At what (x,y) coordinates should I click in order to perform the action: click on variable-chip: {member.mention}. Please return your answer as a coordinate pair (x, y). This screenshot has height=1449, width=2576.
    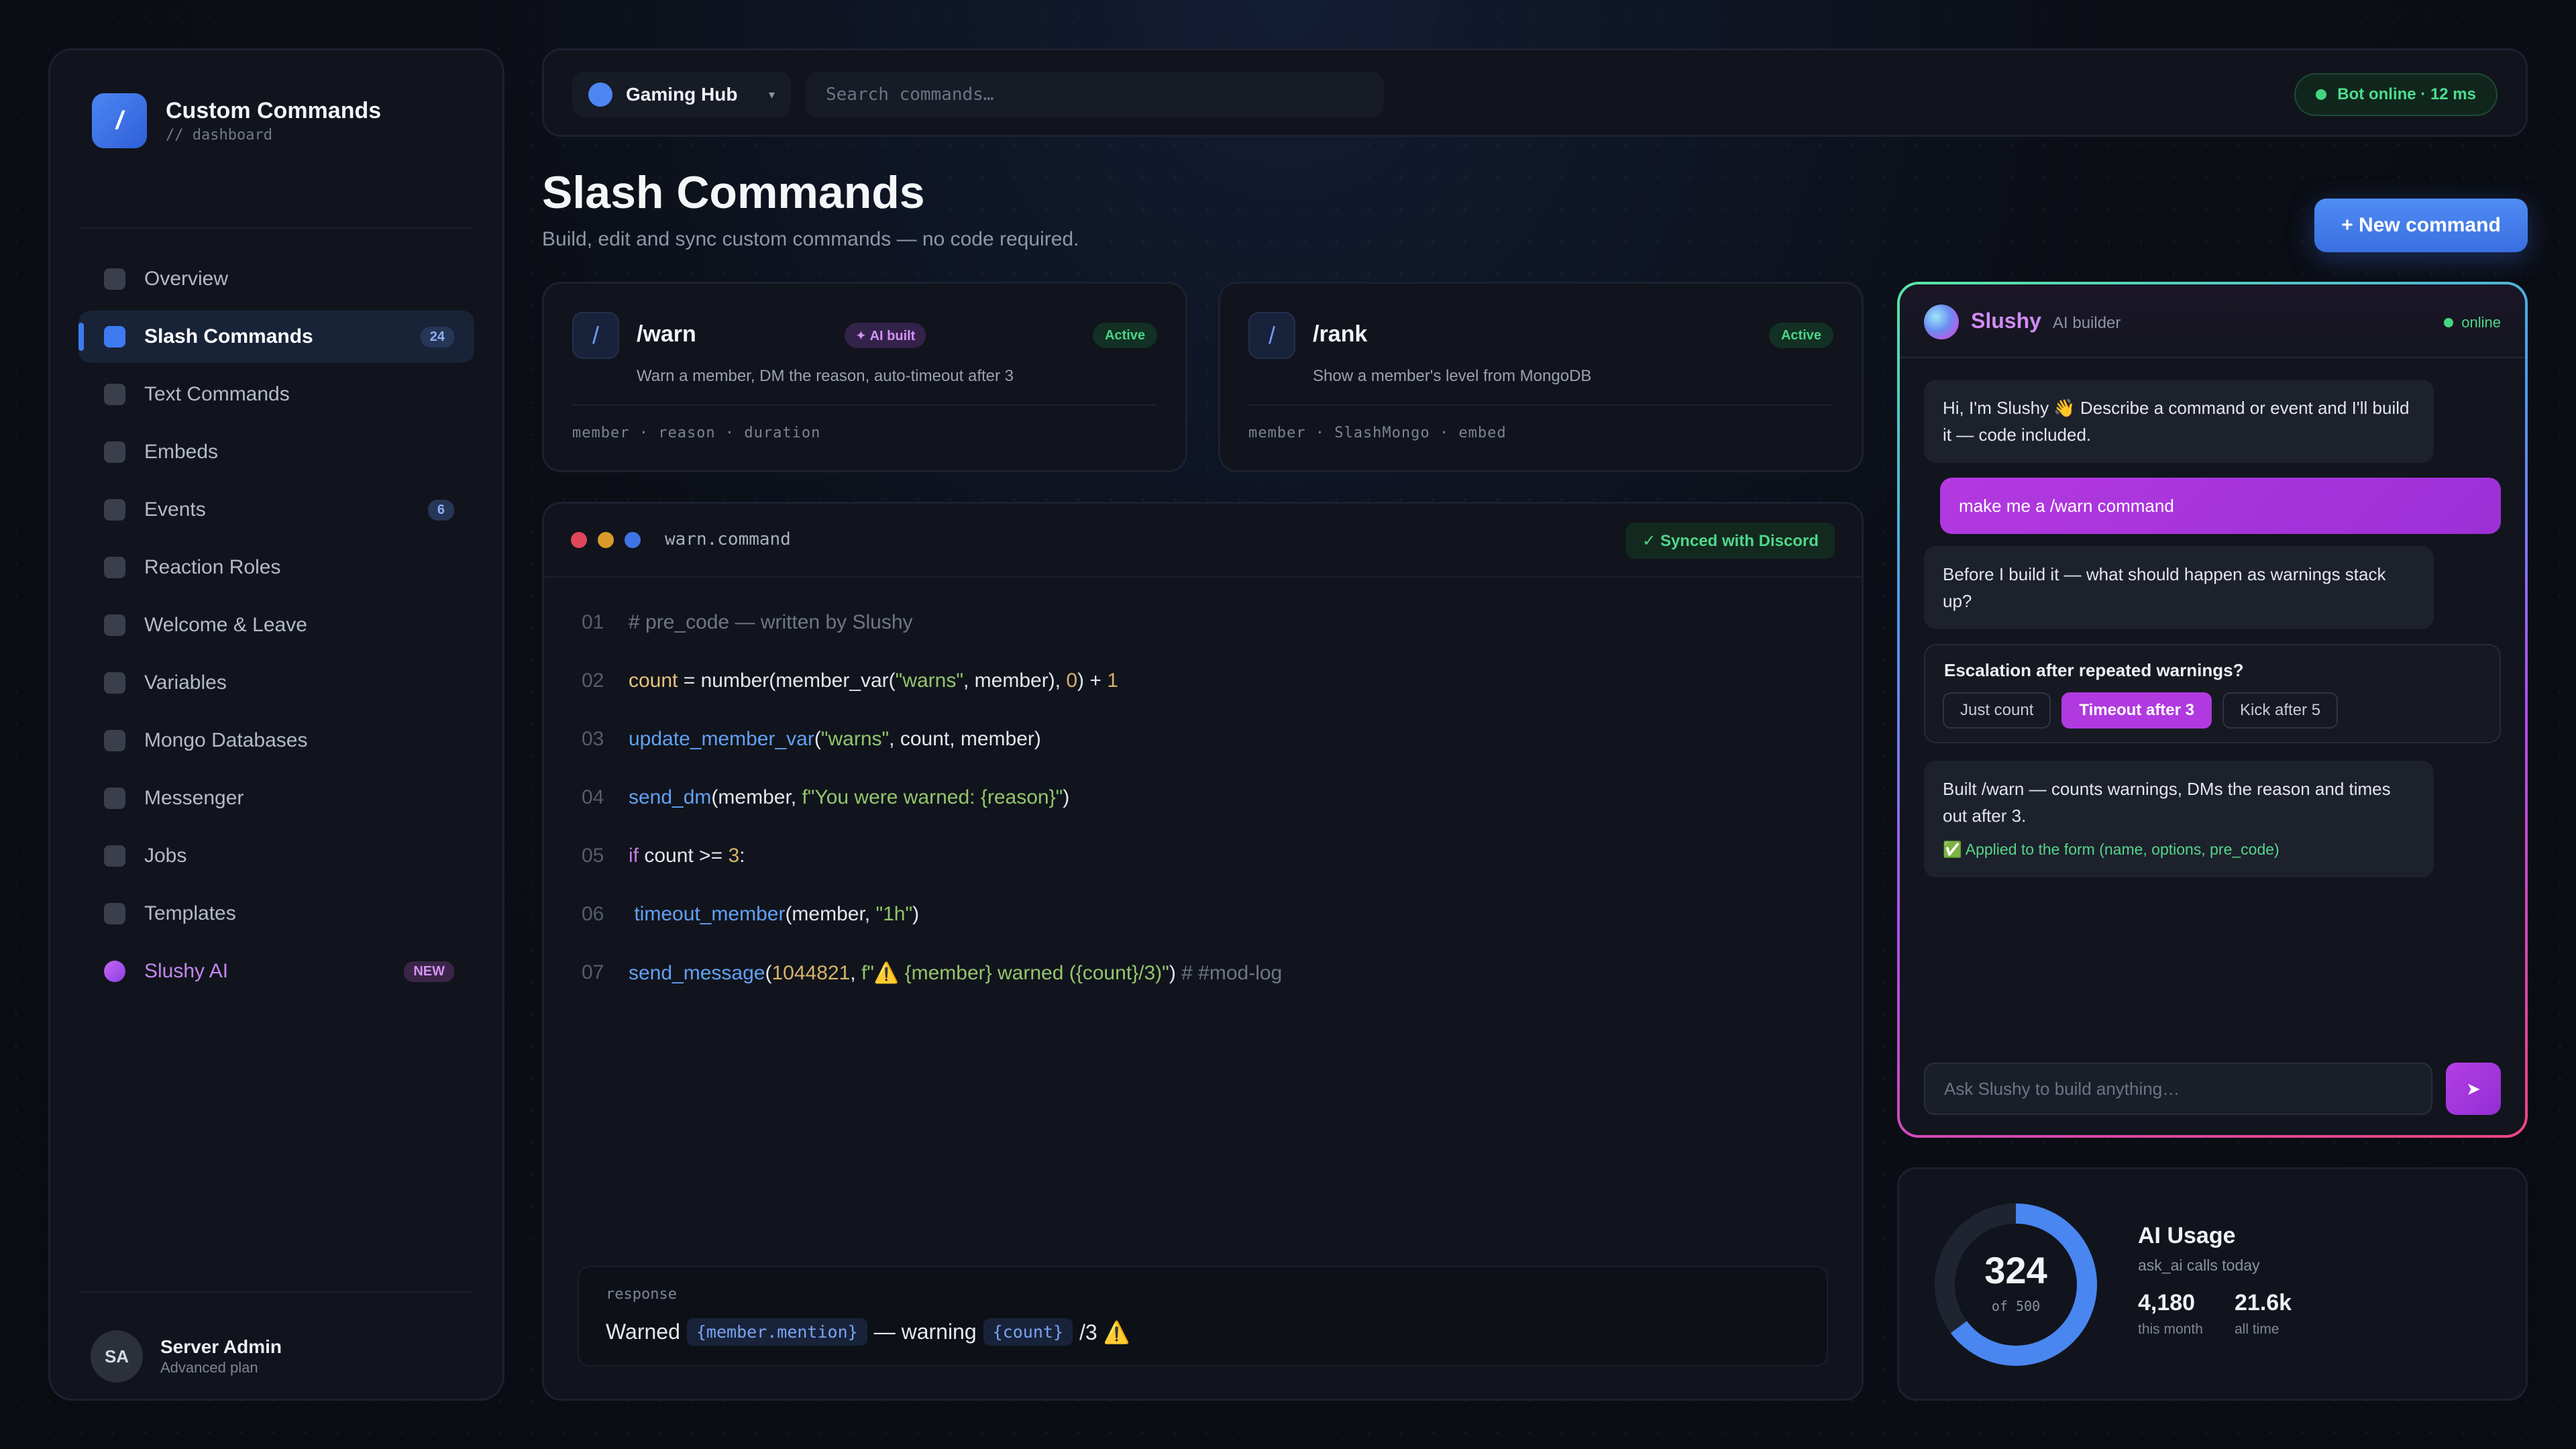
    Looking at the image, I should click on (776, 1332).